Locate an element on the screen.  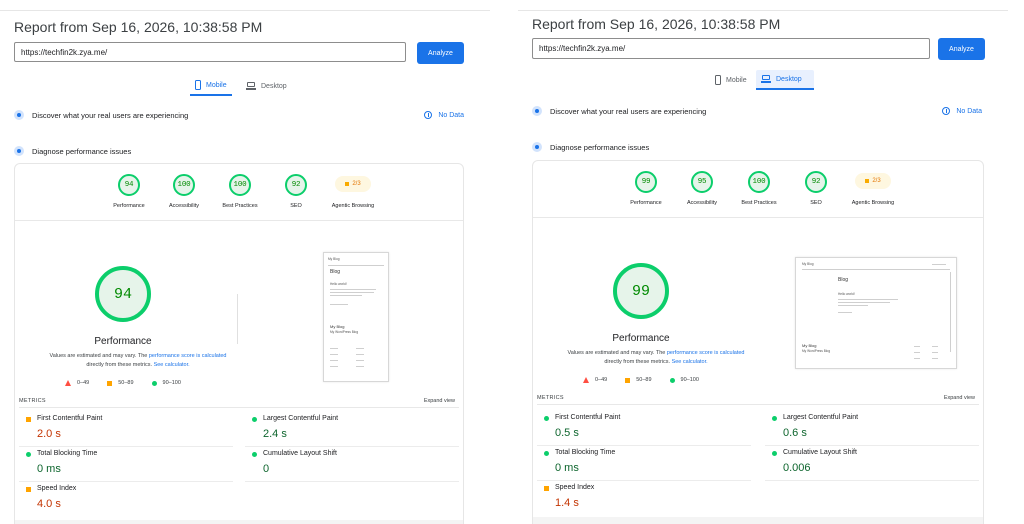
metric-lcp: Largest Contentful Paint 2.4 s is located at coordinates (345, 429).